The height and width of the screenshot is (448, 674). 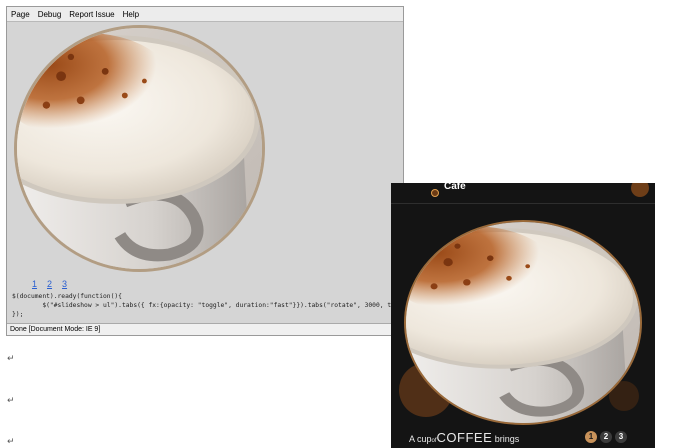 I want to click on menu-bar: Page Debug Report Issue Help, so click(x=205, y=14).